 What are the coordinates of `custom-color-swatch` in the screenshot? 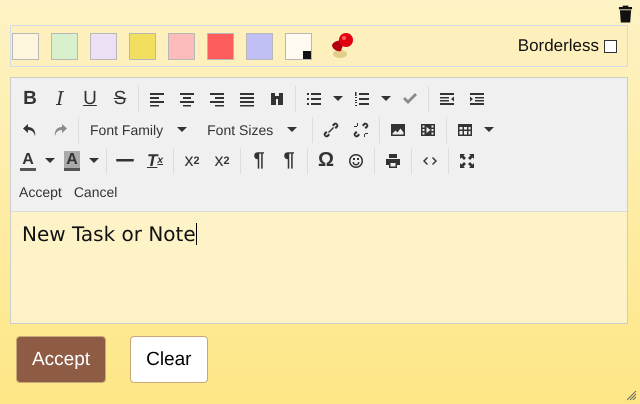 It's located at (298, 46).